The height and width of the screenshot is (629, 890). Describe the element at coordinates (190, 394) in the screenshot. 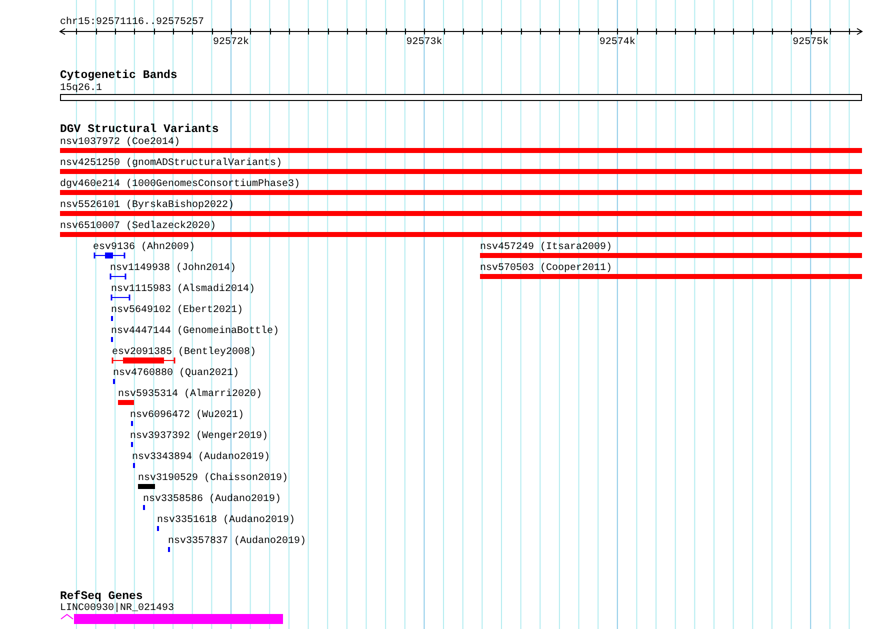

I see `feature-label: nsv5935314 (Almarri2020)` at that location.